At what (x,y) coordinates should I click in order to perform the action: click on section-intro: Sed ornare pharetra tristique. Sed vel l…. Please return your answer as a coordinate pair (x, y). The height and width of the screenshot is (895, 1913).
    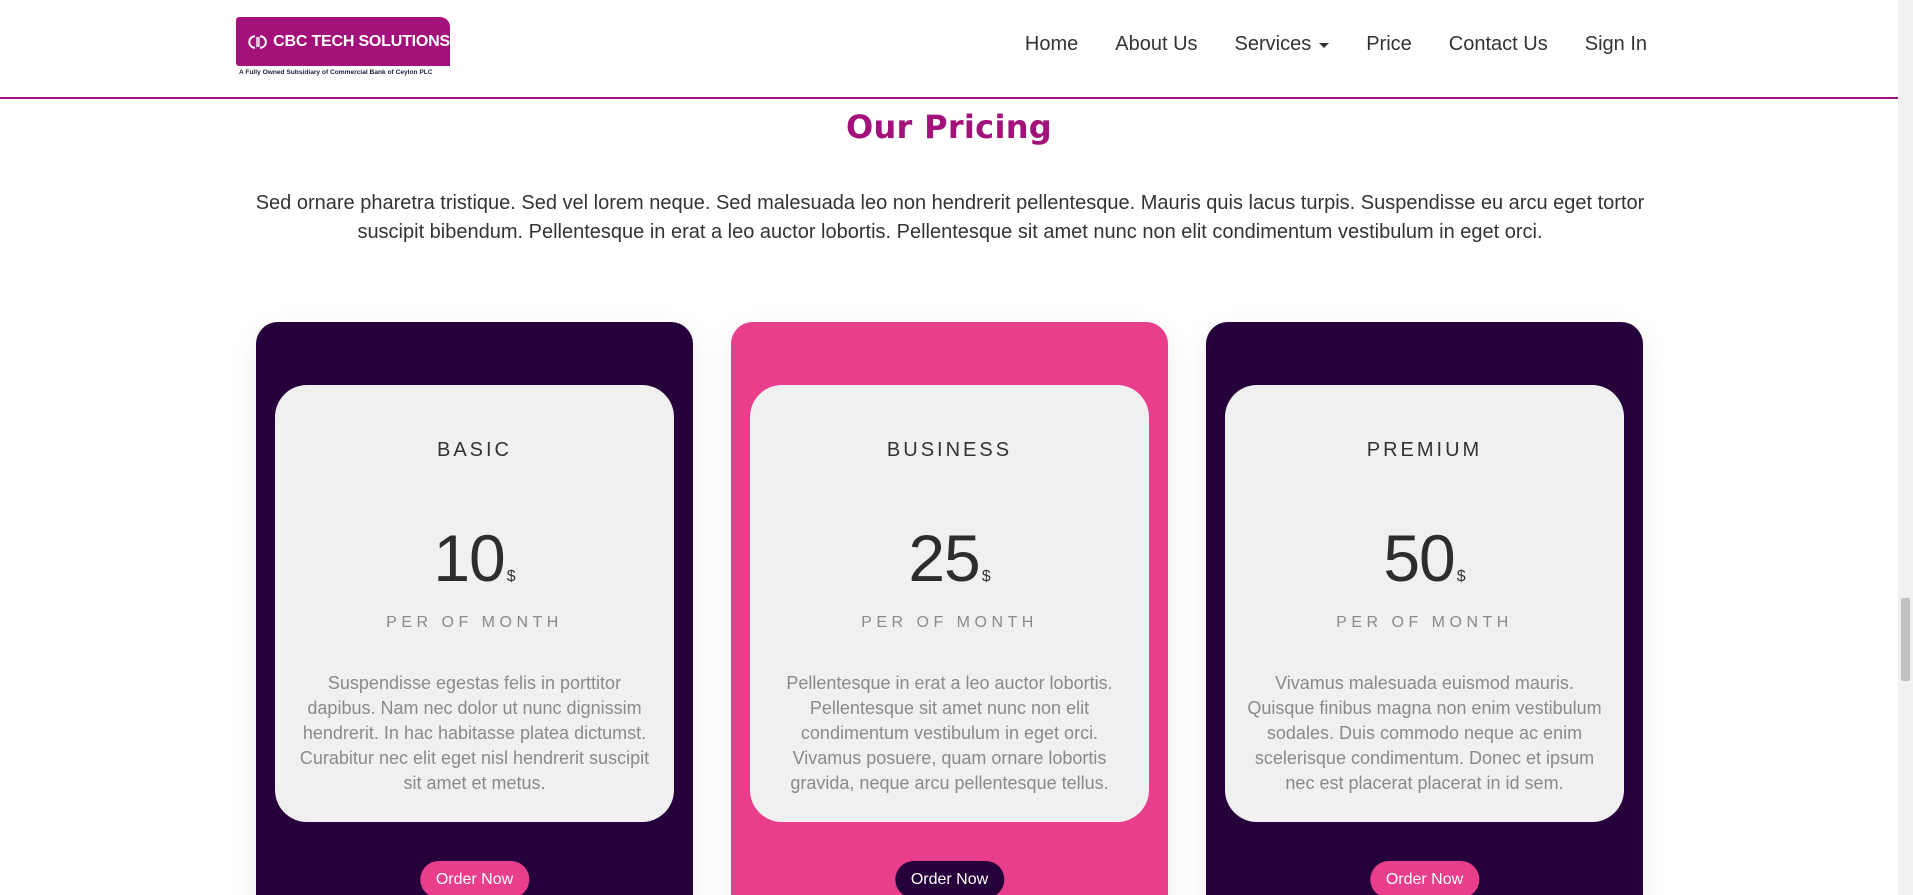
    Looking at the image, I should click on (950, 217).